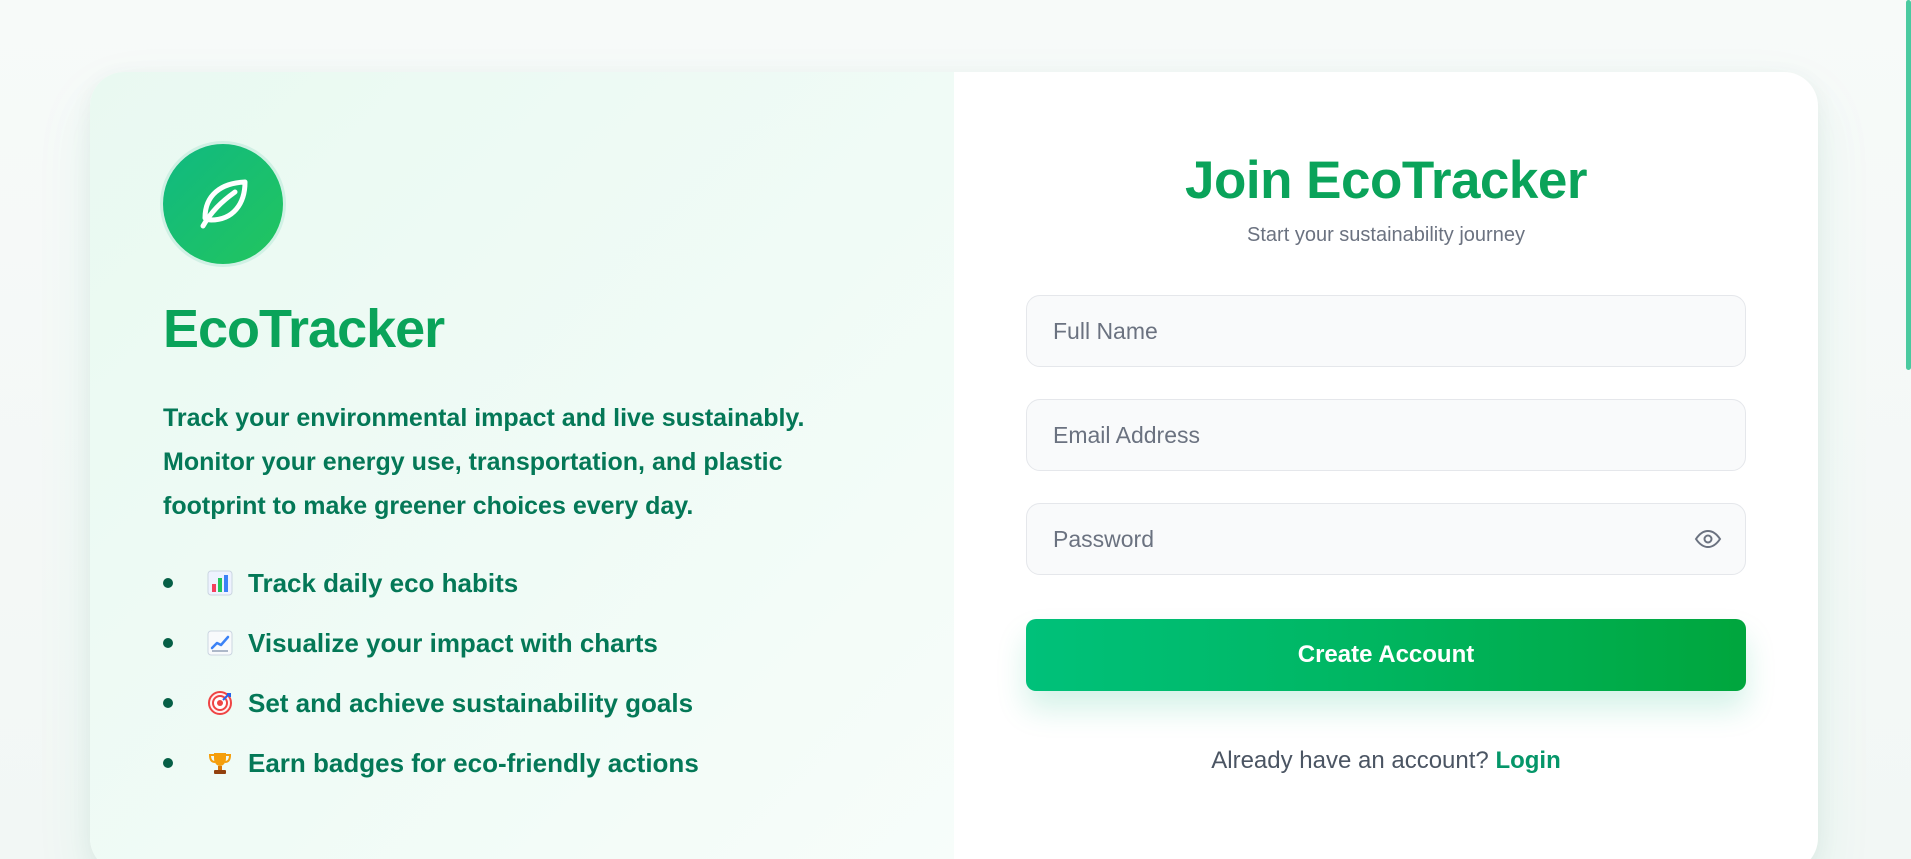 Image resolution: width=1911 pixels, height=859 pixels. Describe the element at coordinates (223, 204) in the screenshot. I see `leaf-icon` at that location.